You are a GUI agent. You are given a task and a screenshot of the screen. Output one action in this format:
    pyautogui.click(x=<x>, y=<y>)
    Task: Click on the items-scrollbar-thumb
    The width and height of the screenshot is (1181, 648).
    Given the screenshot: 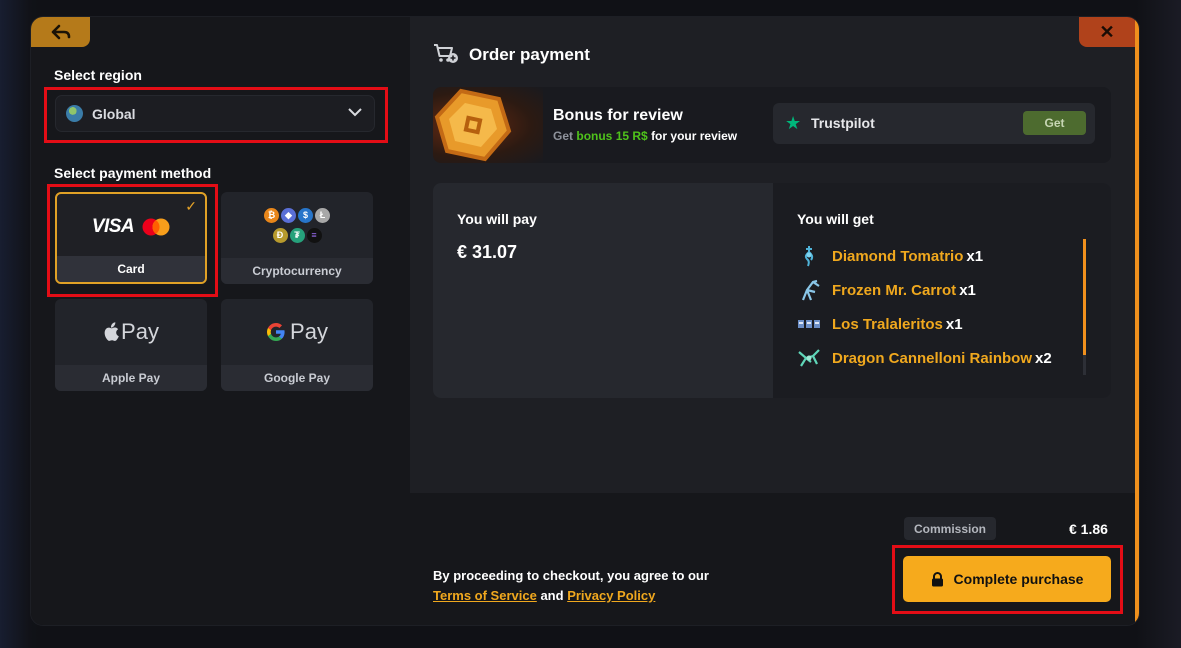 What is the action you would take?
    pyautogui.click(x=1084, y=297)
    